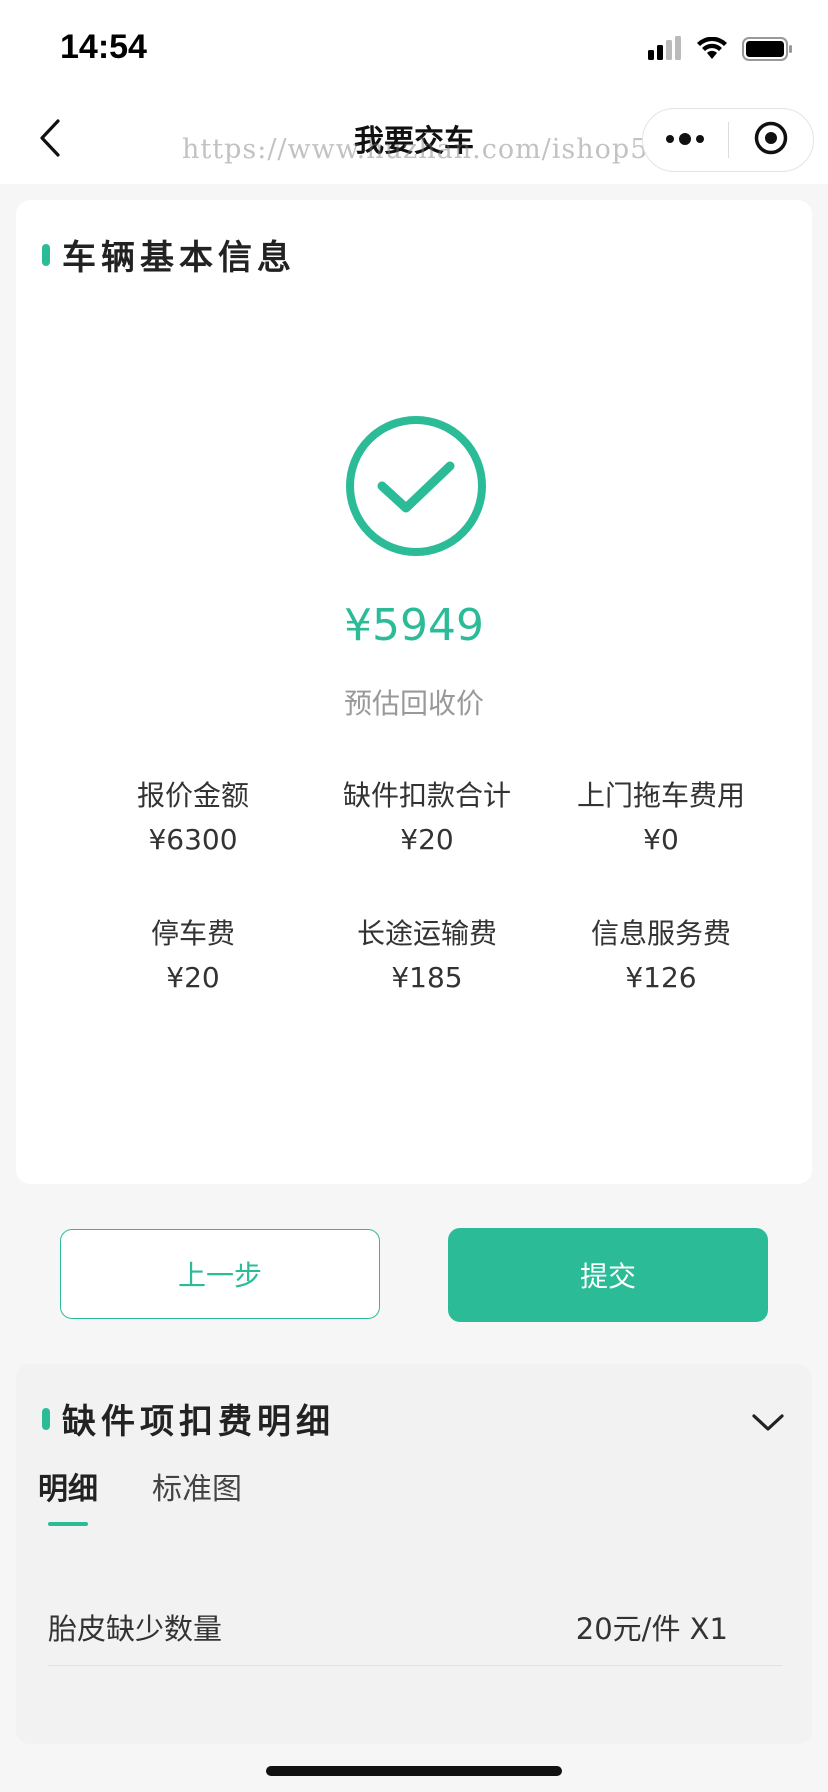 The image size is (828, 1792). What do you see at coordinates (193, 820) in the screenshot?
I see `fee-item: 报价金额 ¥6300` at bounding box center [193, 820].